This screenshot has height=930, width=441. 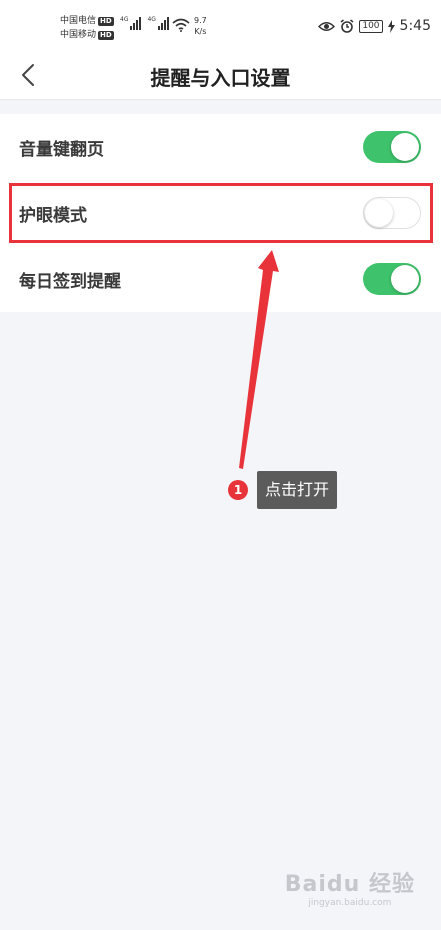 I want to click on tip-label: 点击打开, so click(x=297, y=490).